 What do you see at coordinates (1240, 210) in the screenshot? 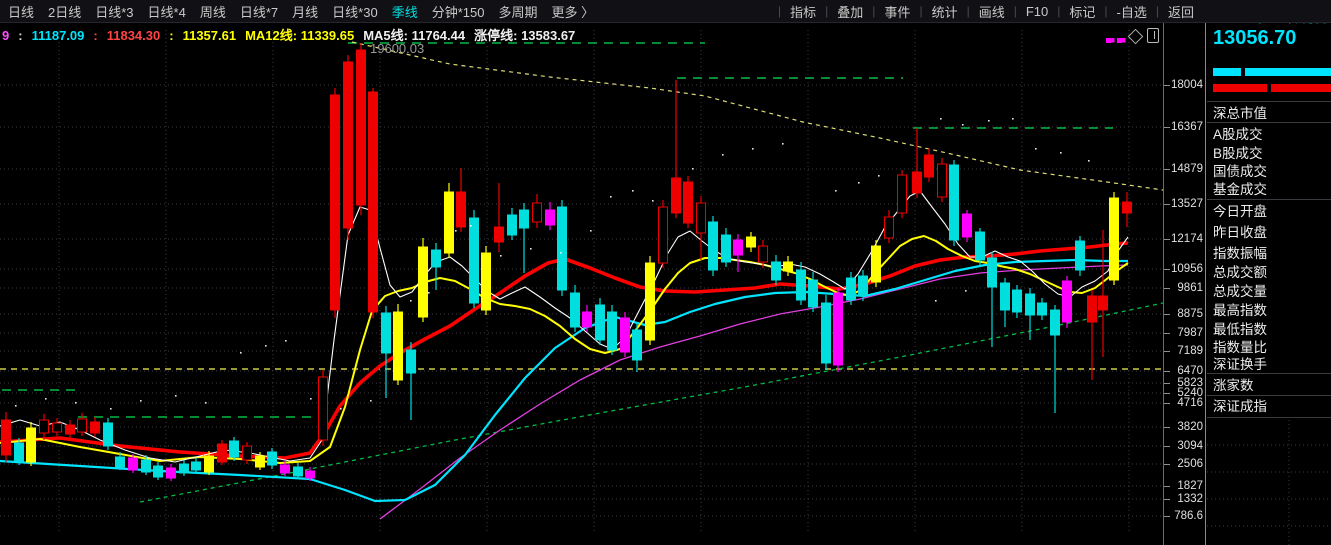
I see `sidebar-item-今日开盘: 今日开盘` at bounding box center [1240, 210].